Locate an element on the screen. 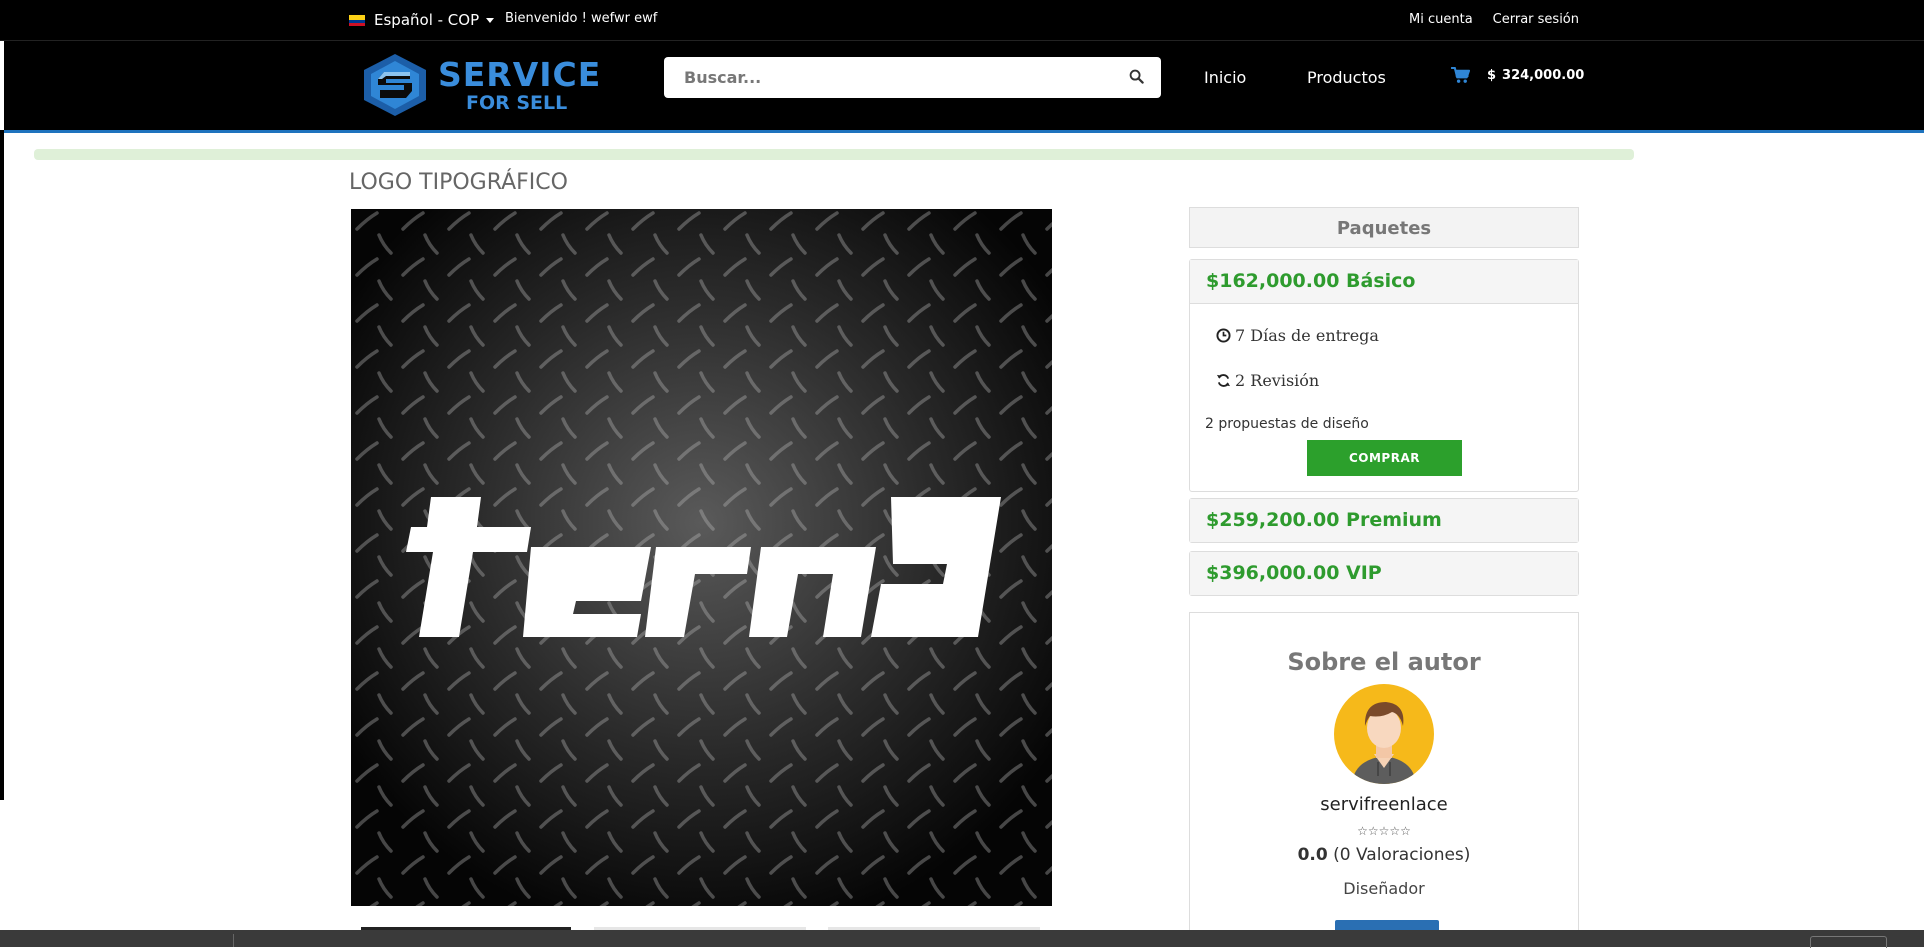  site-logo: SERVICE FOR SELL is located at coordinates (480, 85).